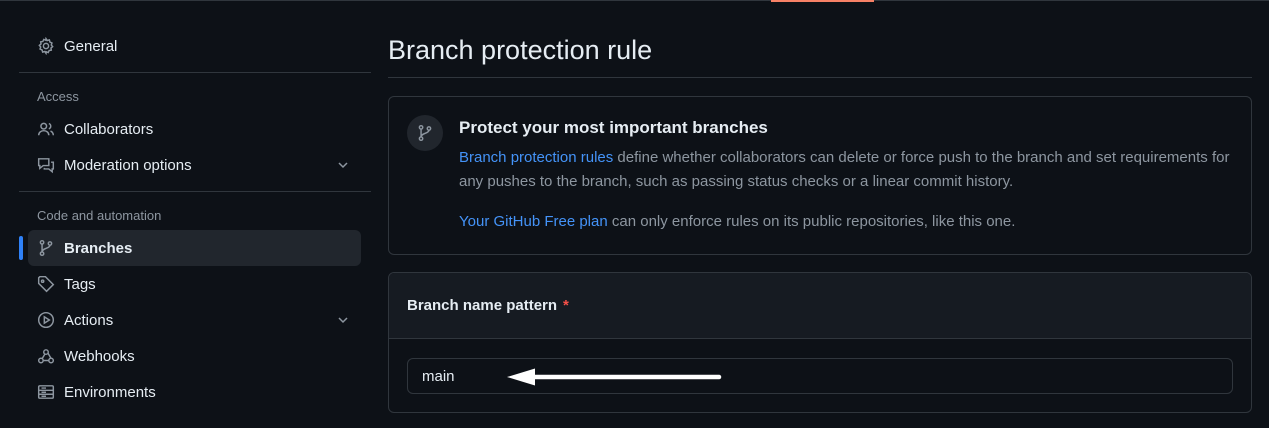  Describe the element at coordinates (46, 129) in the screenshot. I see `people-icon` at that location.